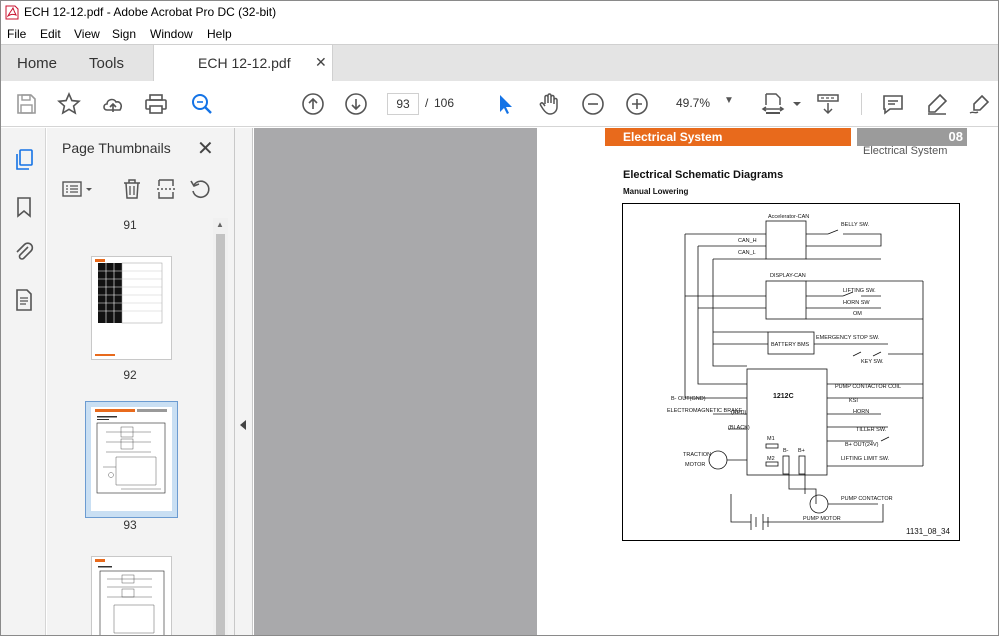 The image size is (999, 636). What do you see at coordinates (695, 465) in the screenshot?
I see `label-motor: MOTOR` at bounding box center [695, 465].